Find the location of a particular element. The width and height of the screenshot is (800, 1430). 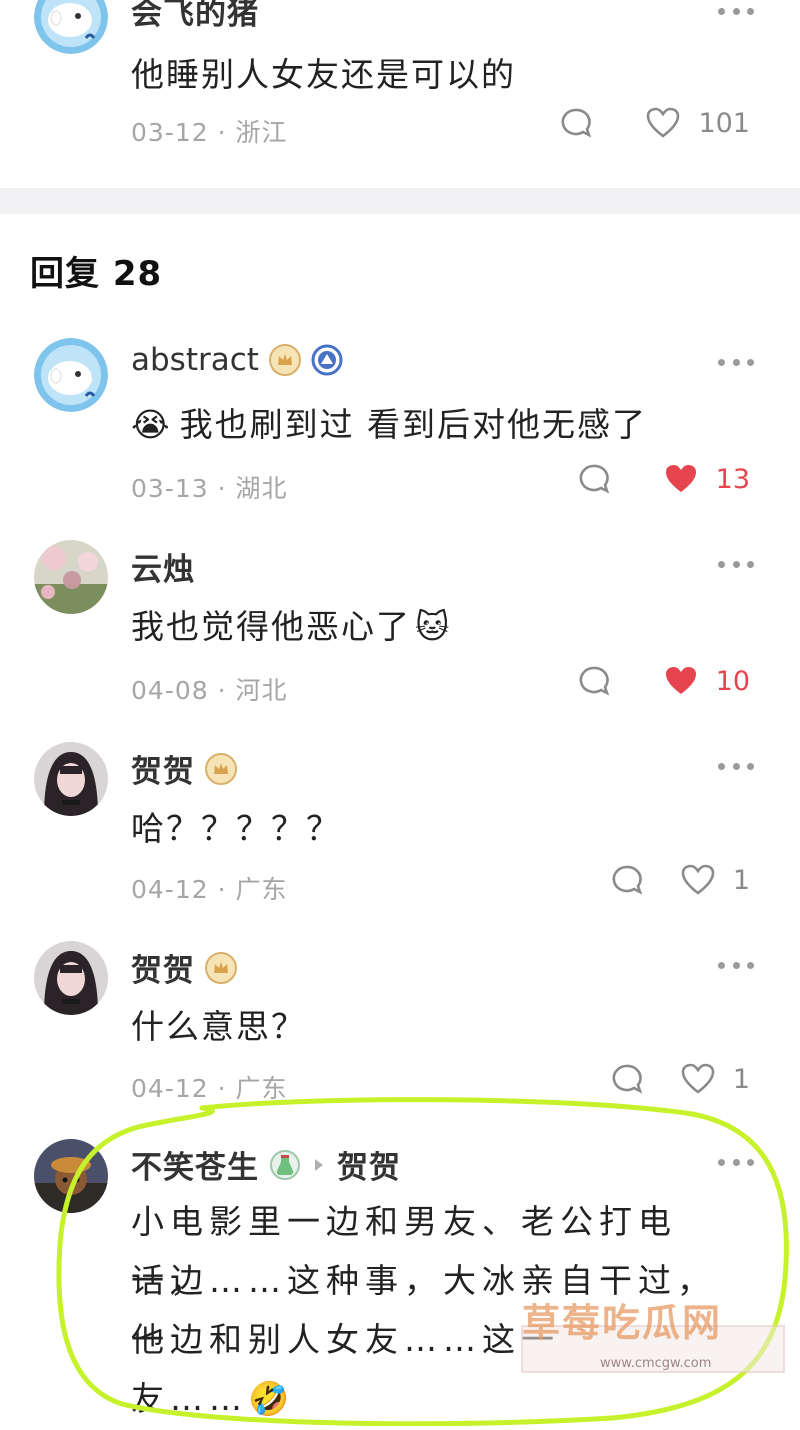

commenter-name: 不笑苍生 is located at coordinates (195, 1164).